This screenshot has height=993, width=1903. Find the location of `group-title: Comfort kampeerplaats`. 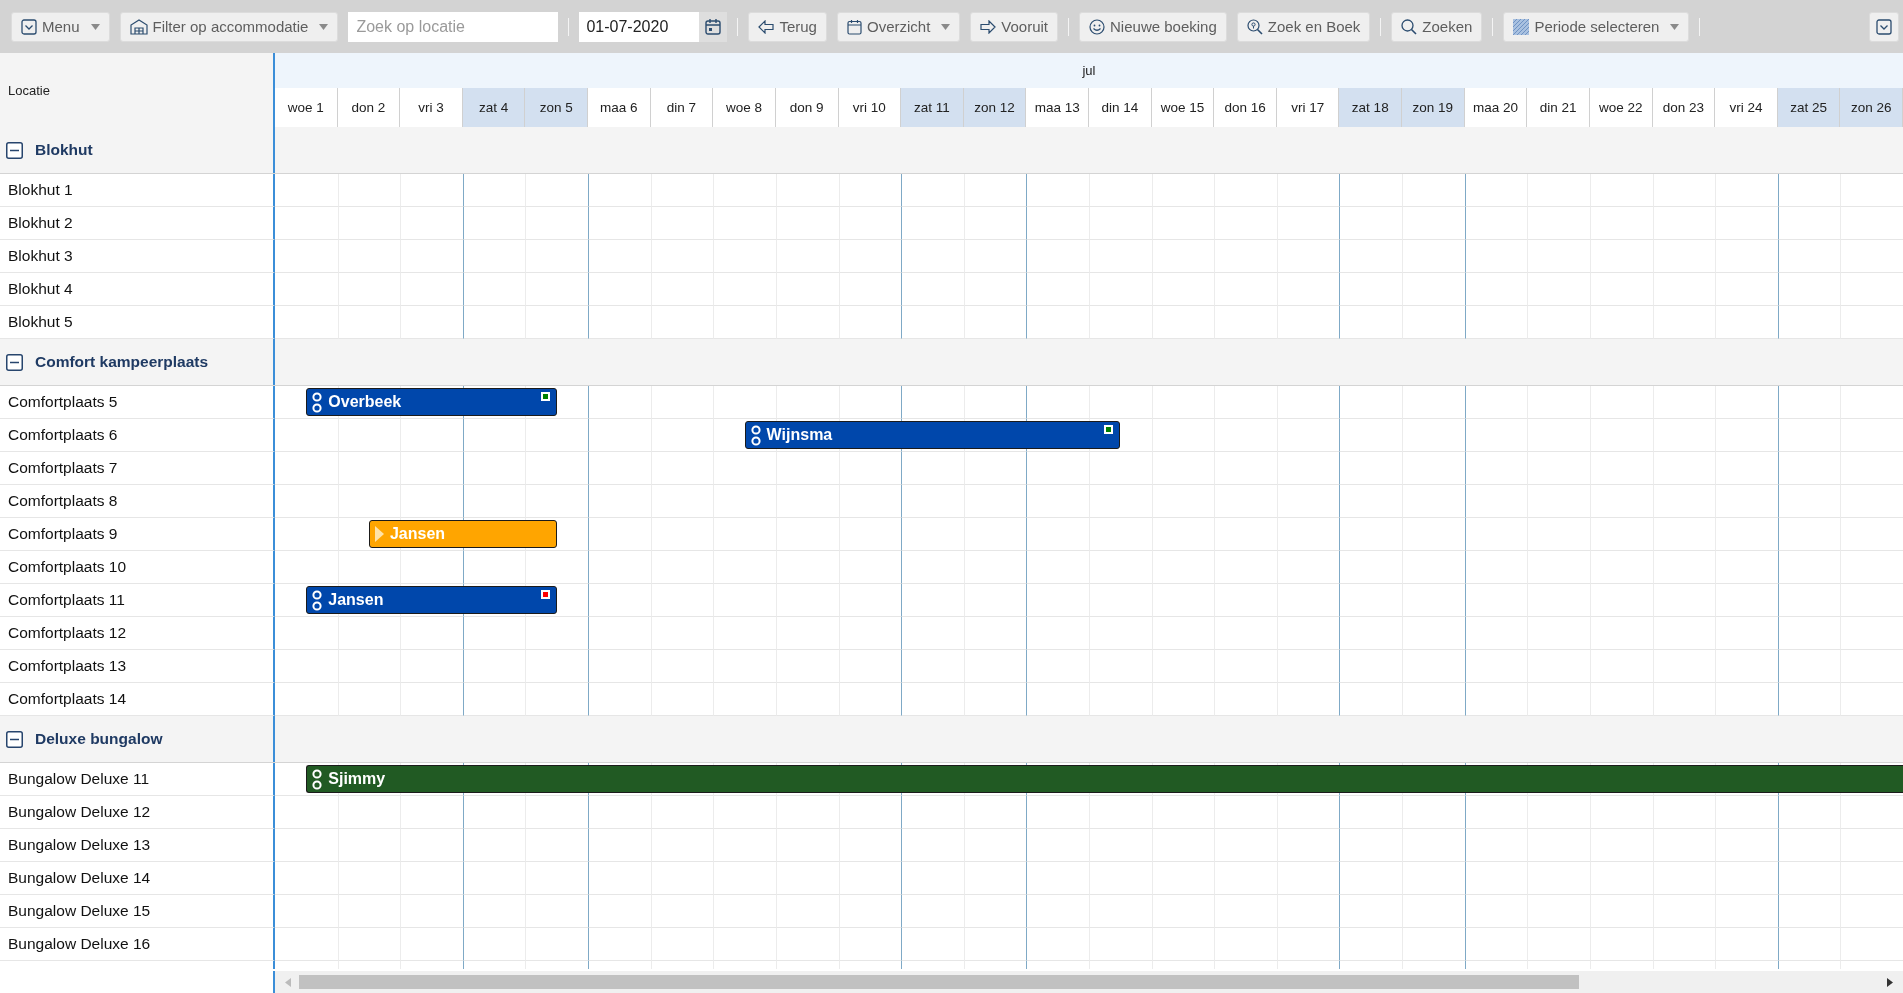

group-title: Comfort kampeerplaats is located at coordinates (122, 362).